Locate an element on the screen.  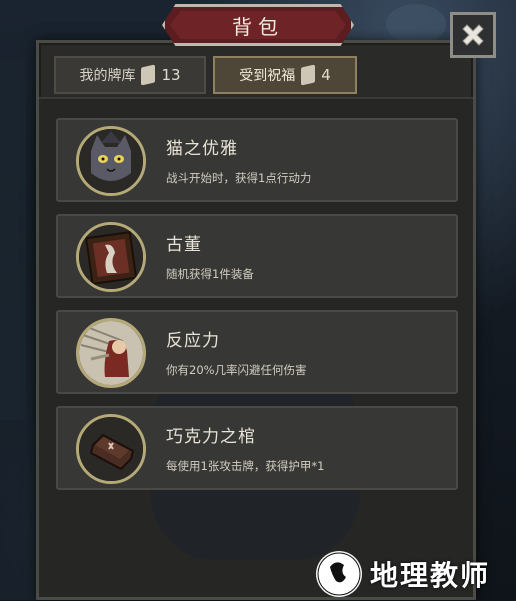
blessing-item: 反应力 你有20%几率闪避任何伤害 is located at coordinates (257, 352).